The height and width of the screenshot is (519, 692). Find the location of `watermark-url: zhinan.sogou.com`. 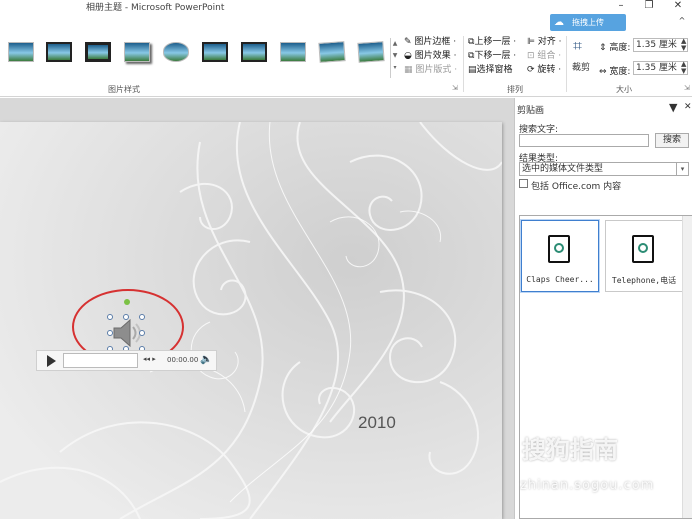

watermark-url: zhinan.sogou.com is located at coordinates (587, 485).